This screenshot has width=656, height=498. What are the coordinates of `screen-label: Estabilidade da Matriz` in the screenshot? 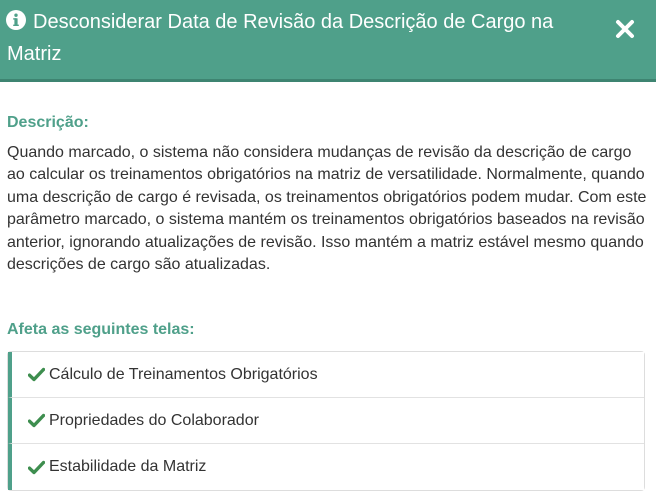 It's located at (128, 466).